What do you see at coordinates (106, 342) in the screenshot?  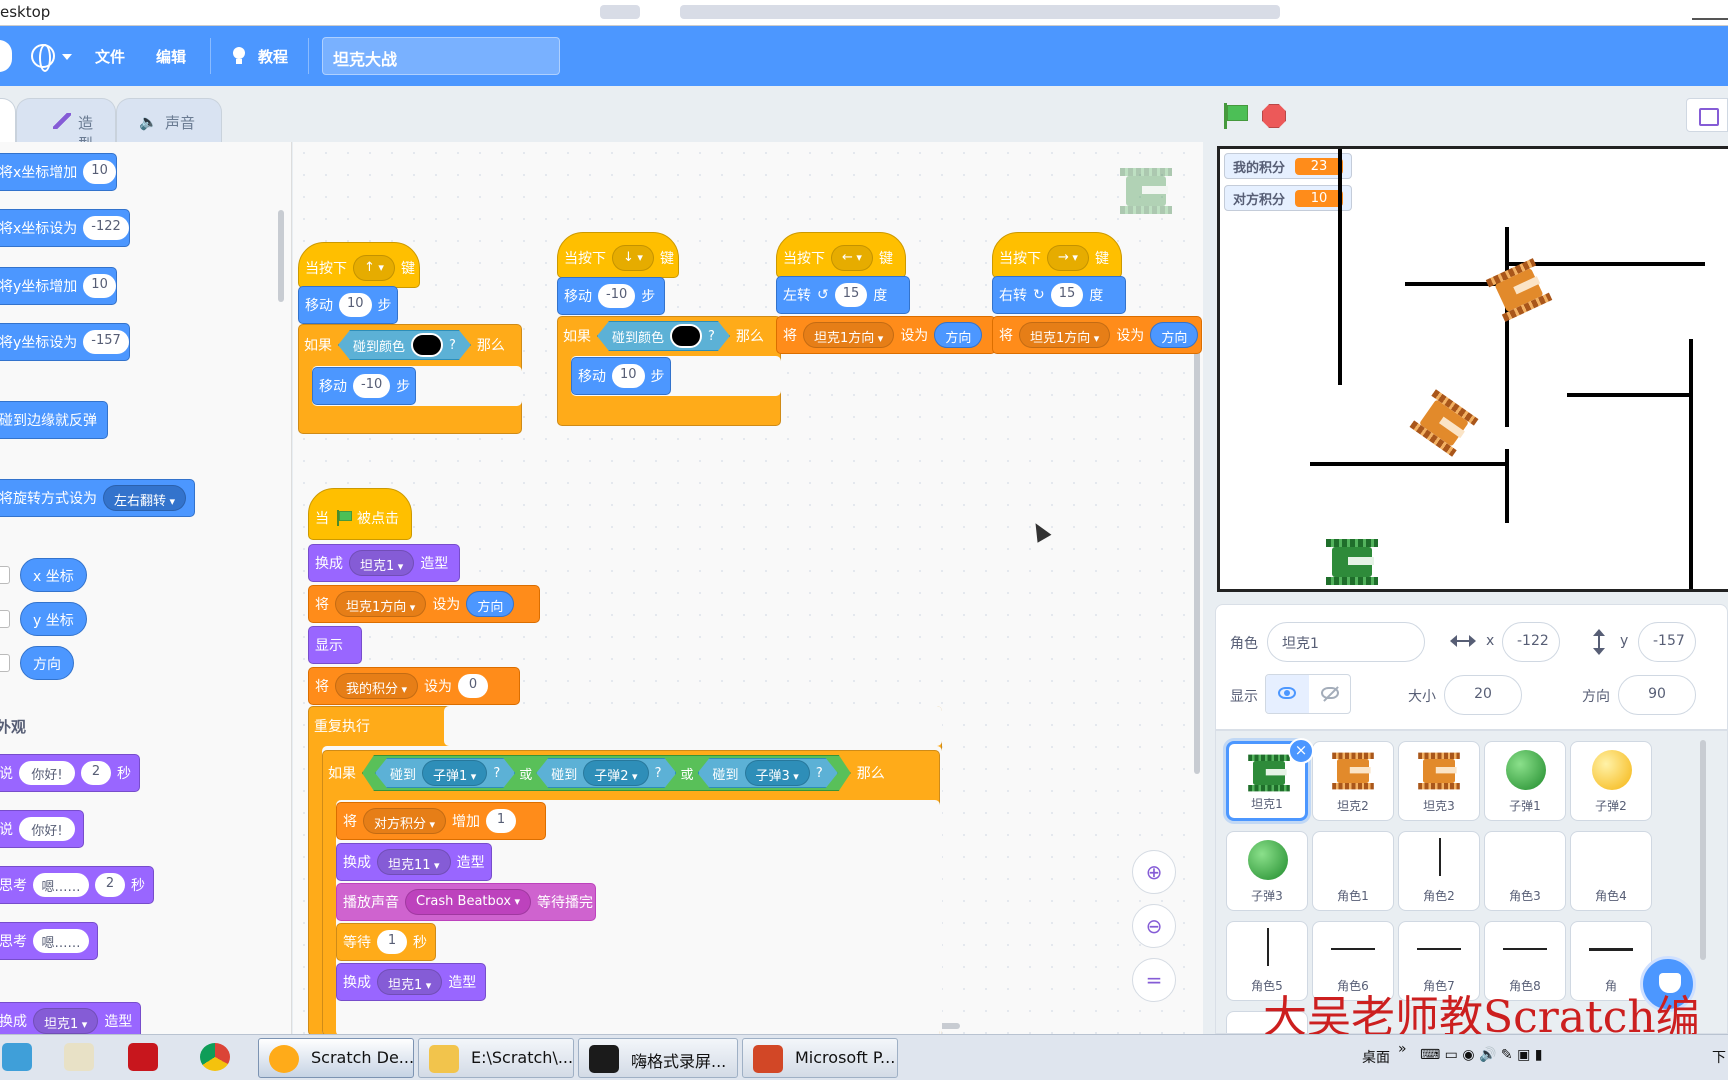 I see `block-number-input: -157` at bounding box center [106, 342].